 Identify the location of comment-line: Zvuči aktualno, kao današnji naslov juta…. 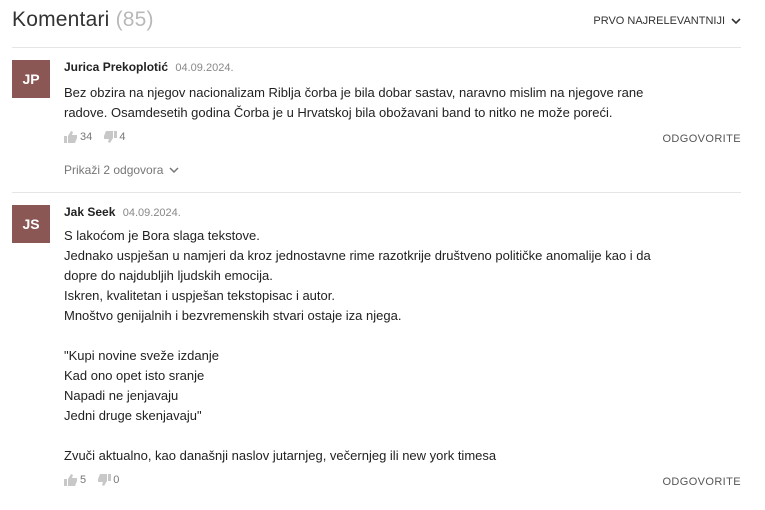
(280, 455).